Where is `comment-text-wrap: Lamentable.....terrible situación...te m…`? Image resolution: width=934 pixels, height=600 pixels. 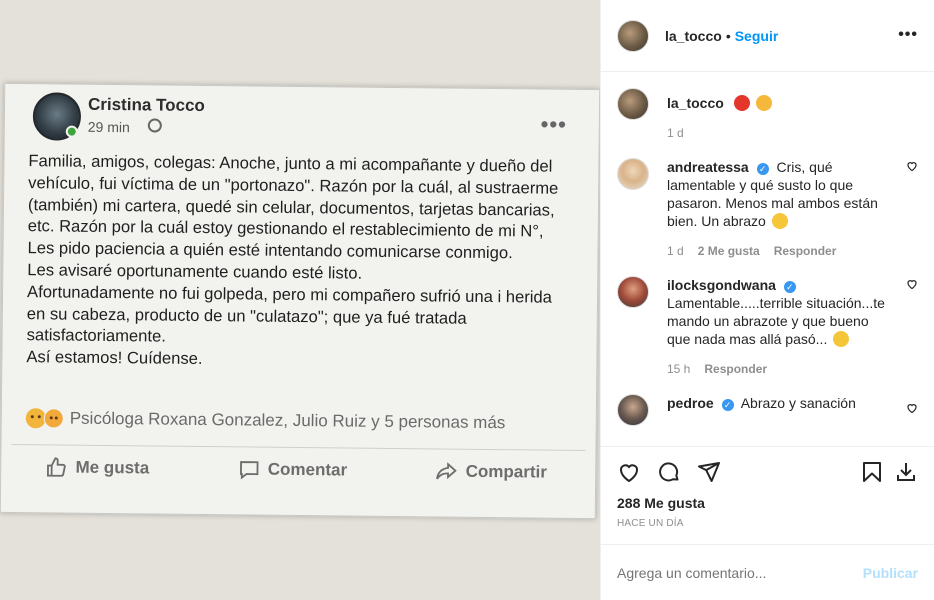 comment-text-wrap: Lamentable.....terrible situación...te m… is located at coordinates (778, 321).